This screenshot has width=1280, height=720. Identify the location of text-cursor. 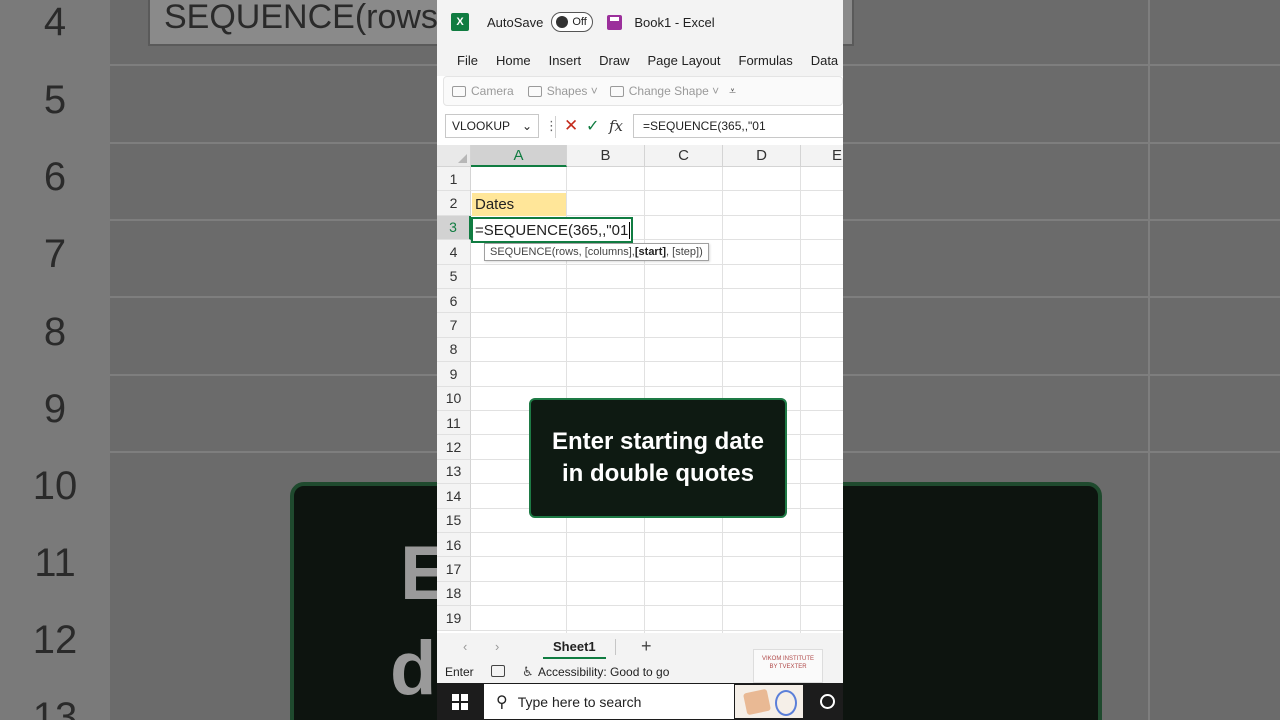
(630, 230).